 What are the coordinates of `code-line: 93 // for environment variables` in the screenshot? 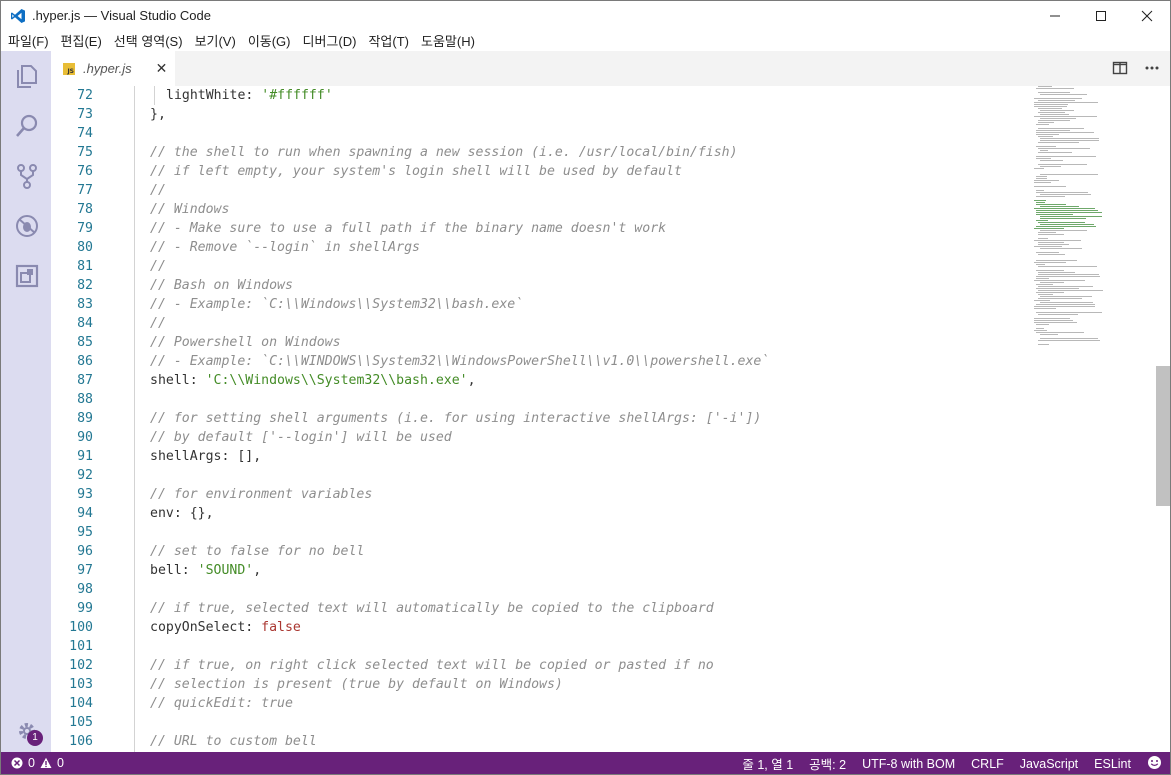 It's located at (541, 494).